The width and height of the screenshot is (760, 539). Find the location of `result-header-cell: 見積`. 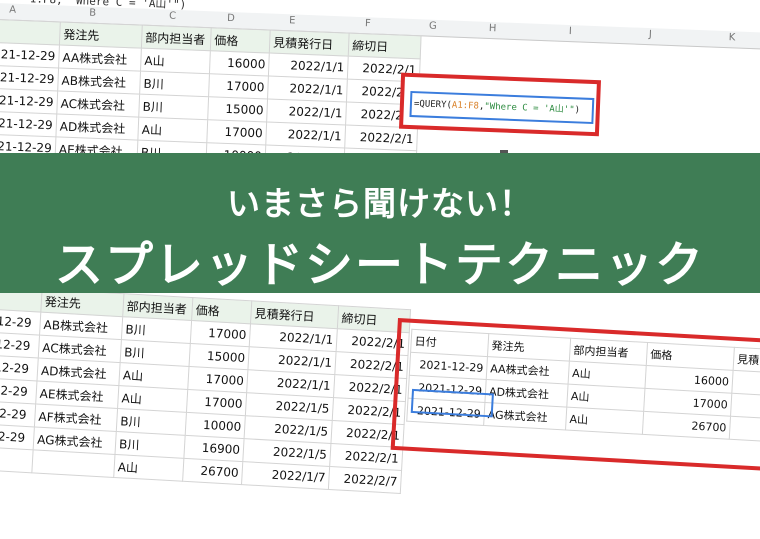

result-header-cell: 見積 is located at coordinates (746, 360).